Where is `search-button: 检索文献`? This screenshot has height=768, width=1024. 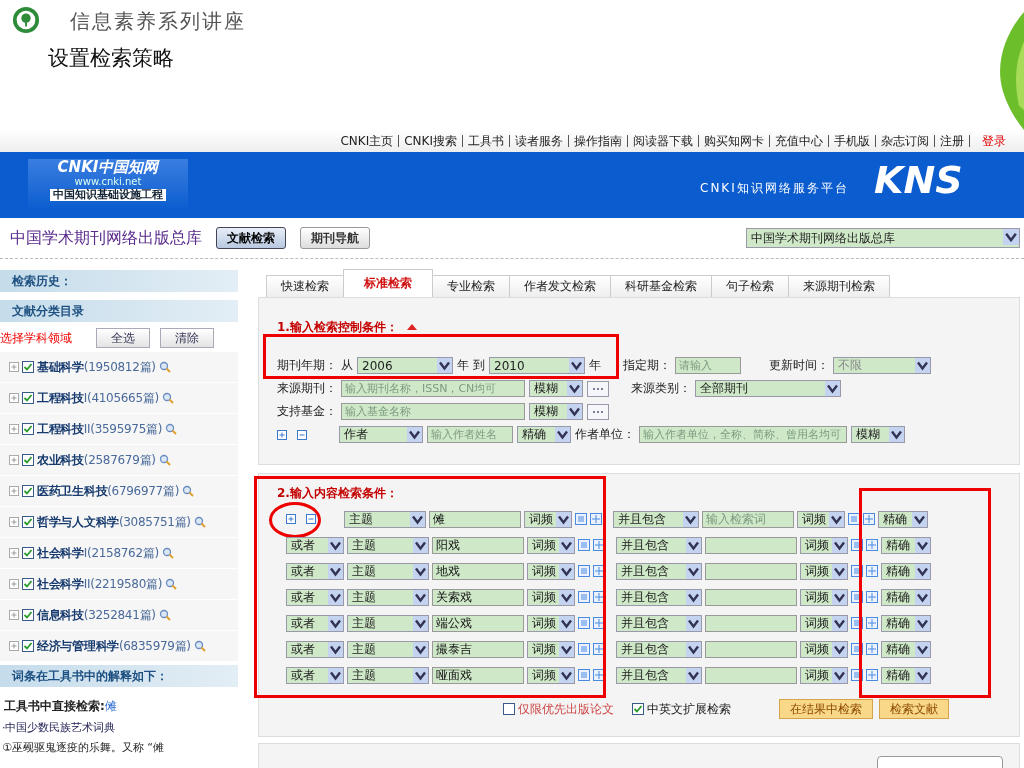
search-button: 检索文献 is located at coordinates (914, 709).